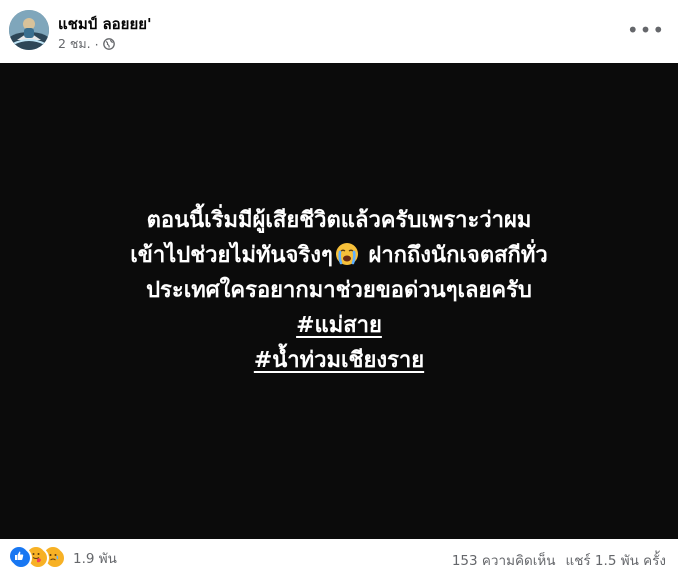  I want to click on globe-icon, so click(108, 44).